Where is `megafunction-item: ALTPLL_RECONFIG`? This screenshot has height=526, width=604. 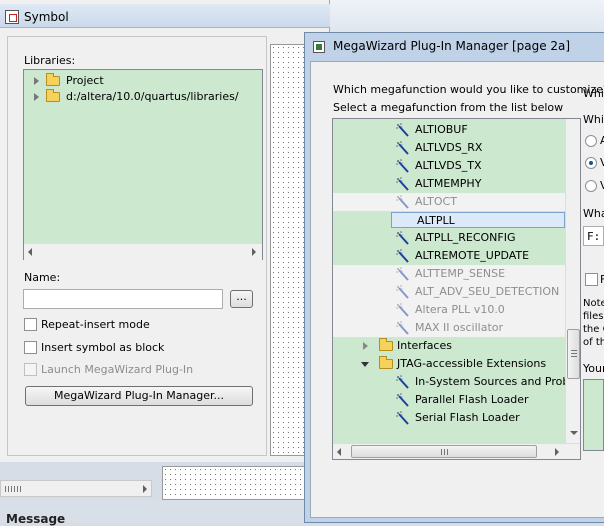
megafunction-item: ALTPLL_RECONFIG is located at coordinates (449, 238).